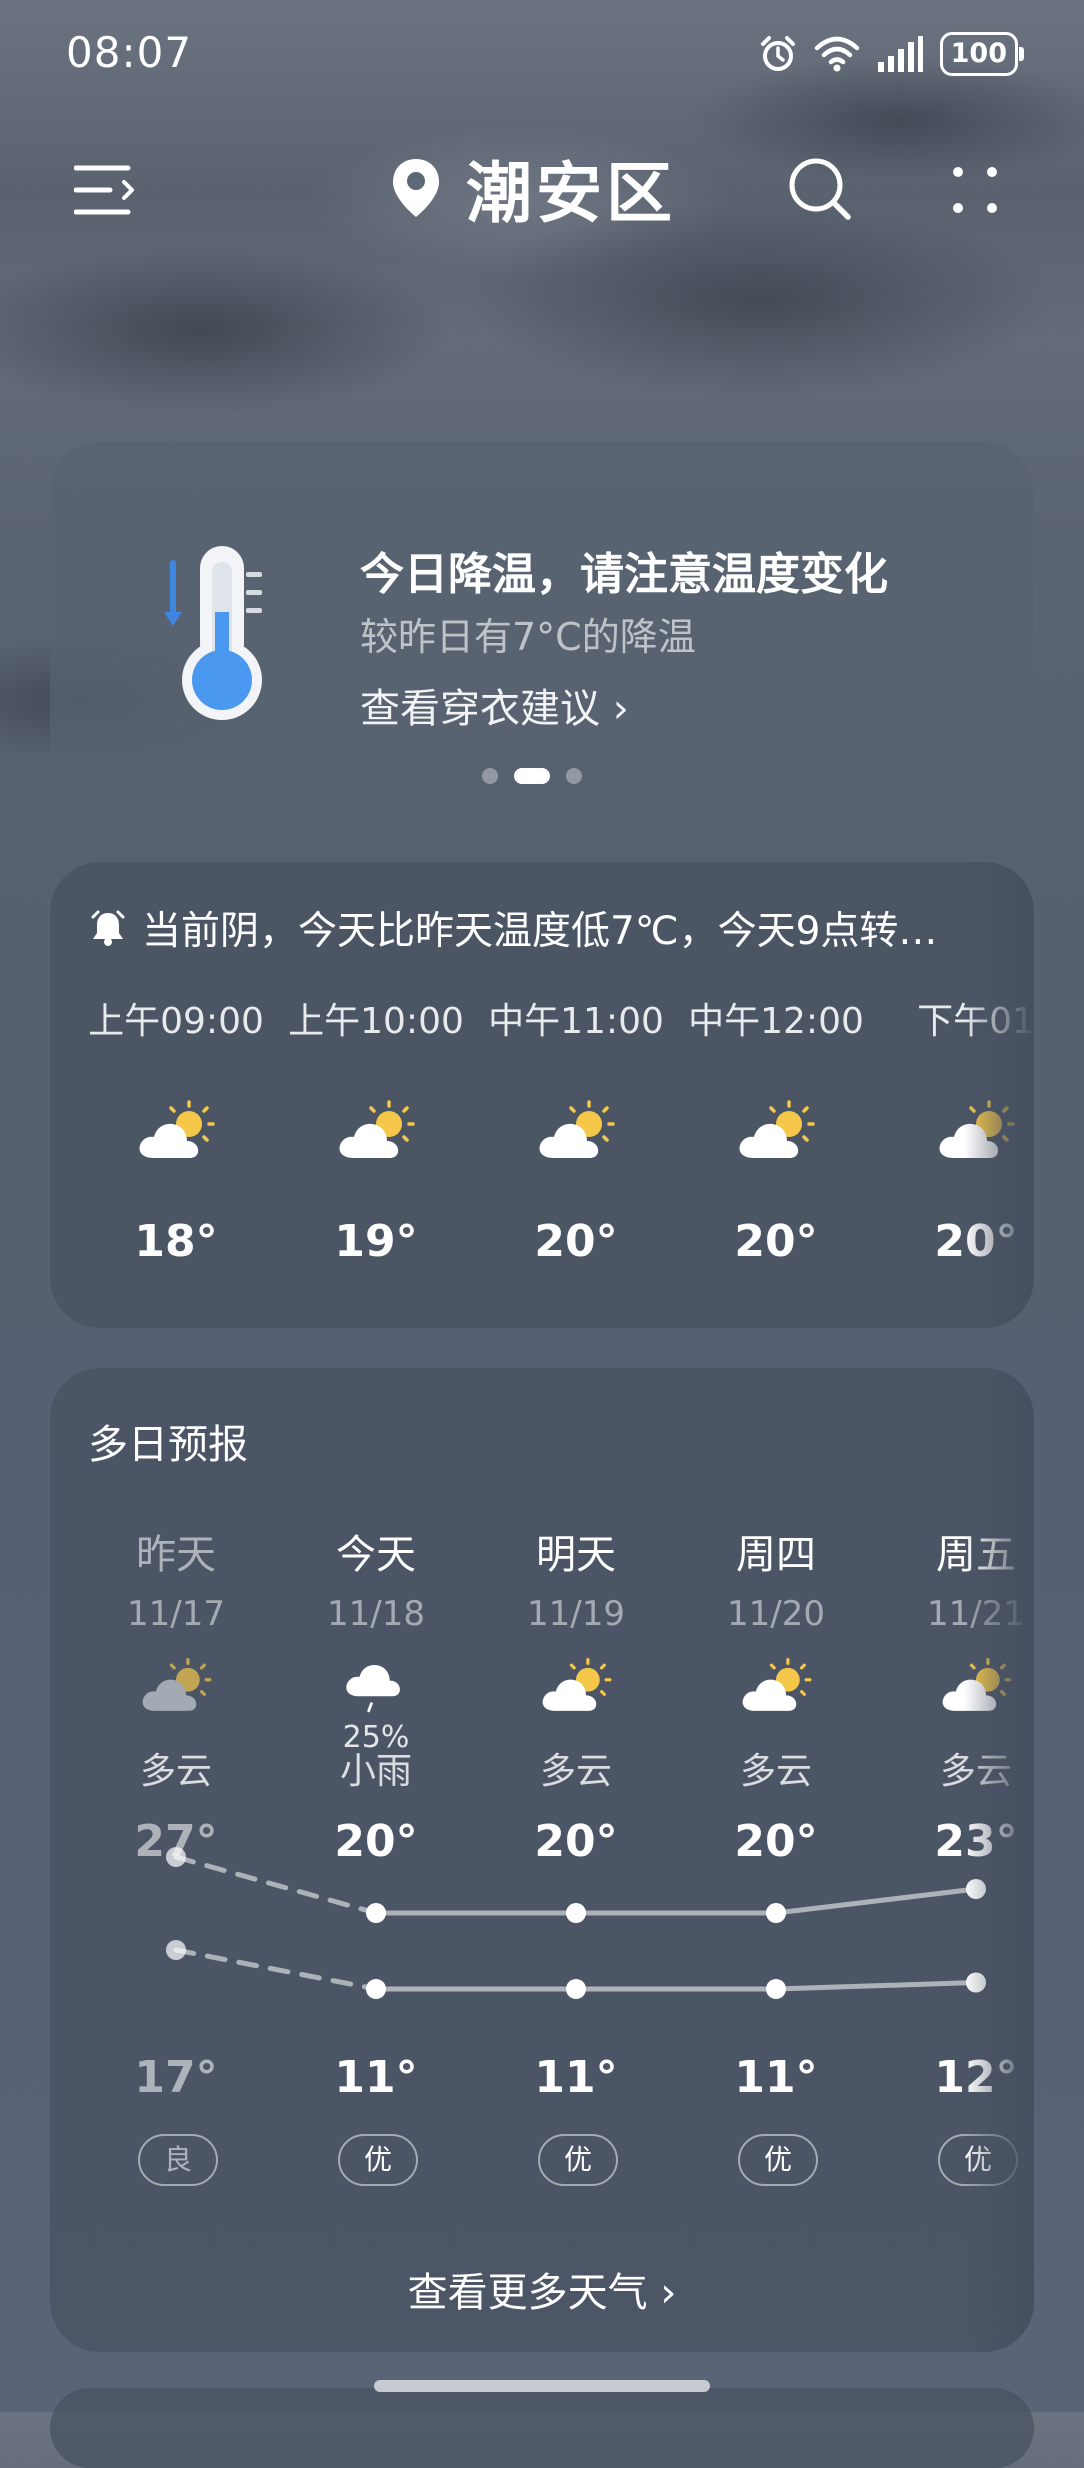 This screenshot has width=1084, height=2468. What do you see at coordinates (176, 2077) in the screenshot?
I see `day-low: 17°` at bounding box center [176, 2077].